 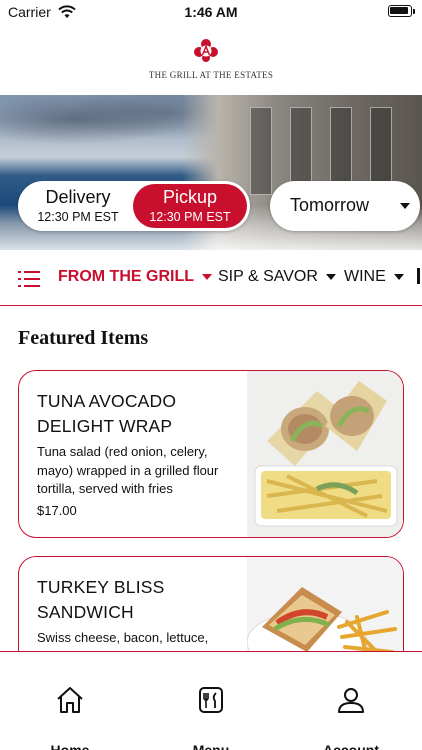 What do you see at coordinates (211, 75) in the screenshot?
I see `brand-name: THE GRILL AT THE ESTATES` at bounding box center [211, 75].